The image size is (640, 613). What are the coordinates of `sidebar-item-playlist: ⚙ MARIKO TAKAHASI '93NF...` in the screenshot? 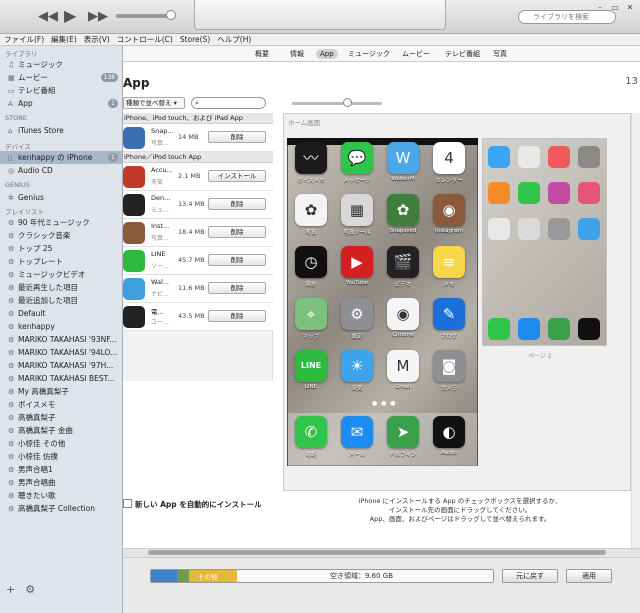 It's located at (61, 339).